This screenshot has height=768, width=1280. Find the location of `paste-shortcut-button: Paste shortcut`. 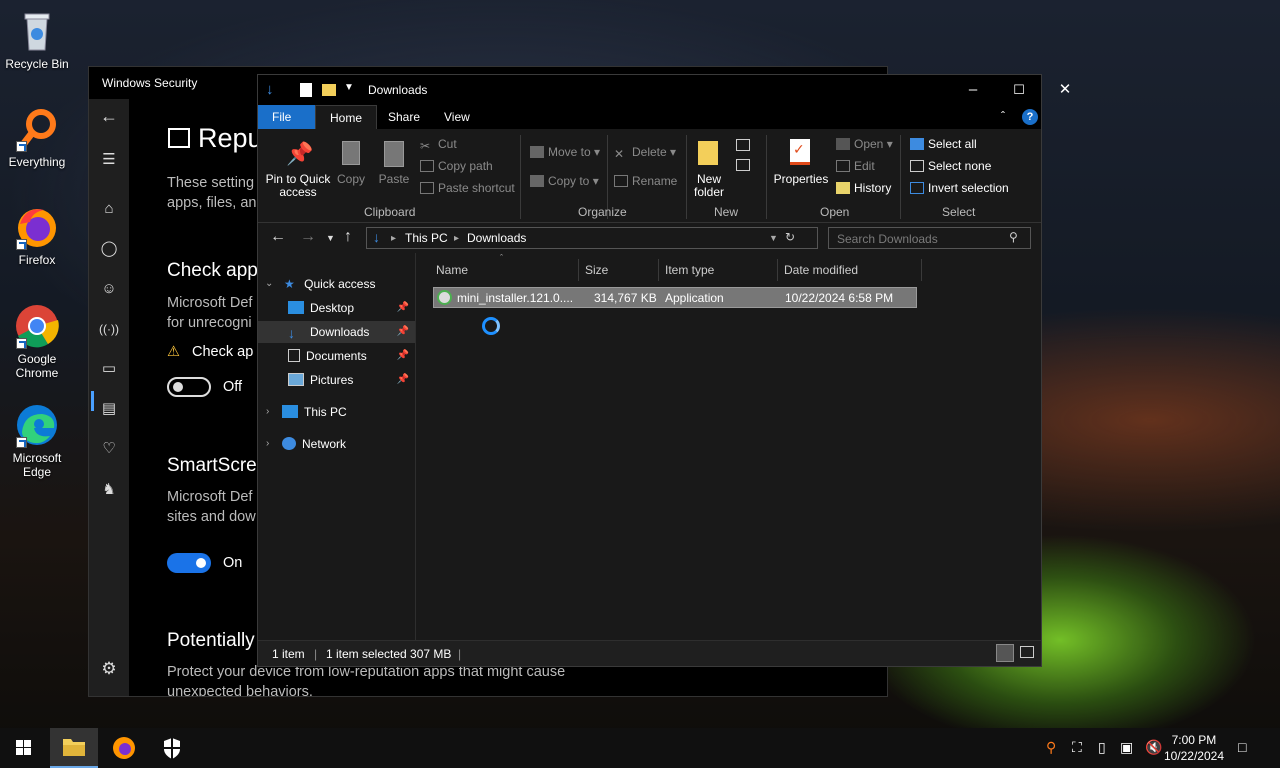

paste-shortcut-button: Paste shortcut is located at coordinates (467, 188).